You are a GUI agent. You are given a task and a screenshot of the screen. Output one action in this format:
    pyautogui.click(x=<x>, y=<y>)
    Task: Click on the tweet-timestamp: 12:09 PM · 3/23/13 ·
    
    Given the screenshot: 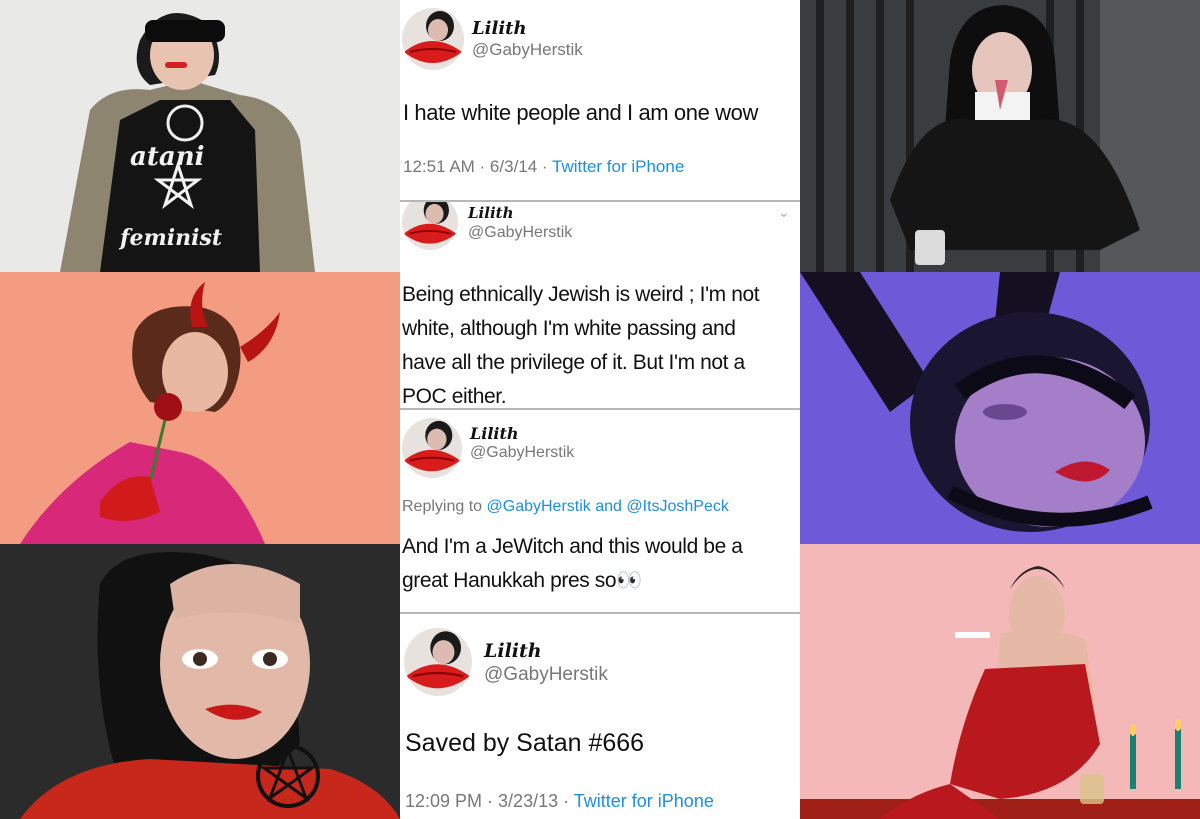 What is the action you would take?
    pyautogui.click(x=487, y=801)
    